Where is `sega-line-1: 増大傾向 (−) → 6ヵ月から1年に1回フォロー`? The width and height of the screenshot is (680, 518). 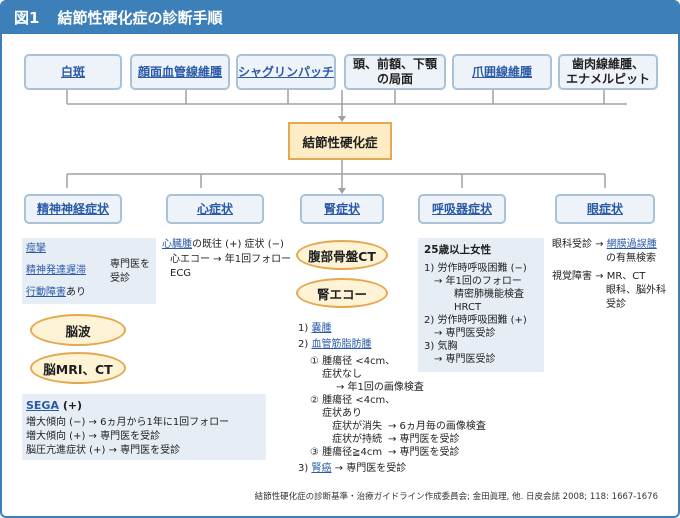
sega-line-1: 増大傾向 (−) → 6ヵ月から1年に1回フォロー is located at coordinates (128, 422).